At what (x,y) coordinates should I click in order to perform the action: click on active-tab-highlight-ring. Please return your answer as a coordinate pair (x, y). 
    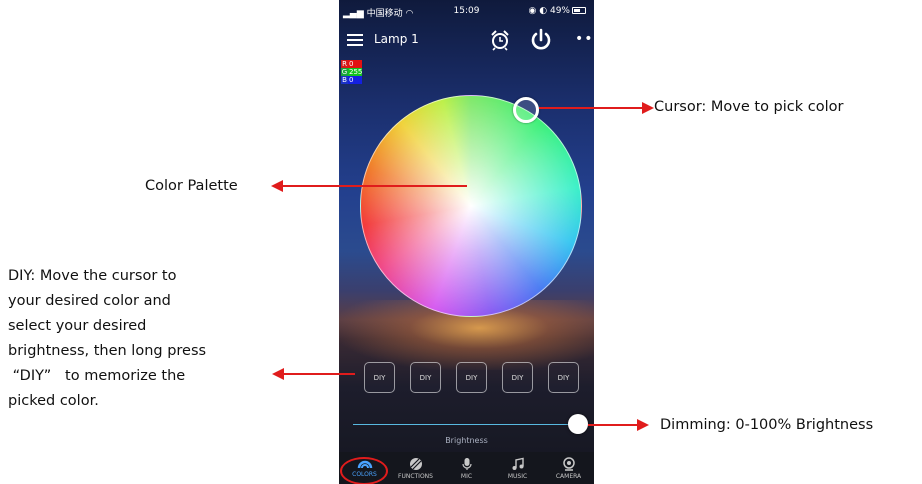
    Looking at the image, I should click on (364, 470).